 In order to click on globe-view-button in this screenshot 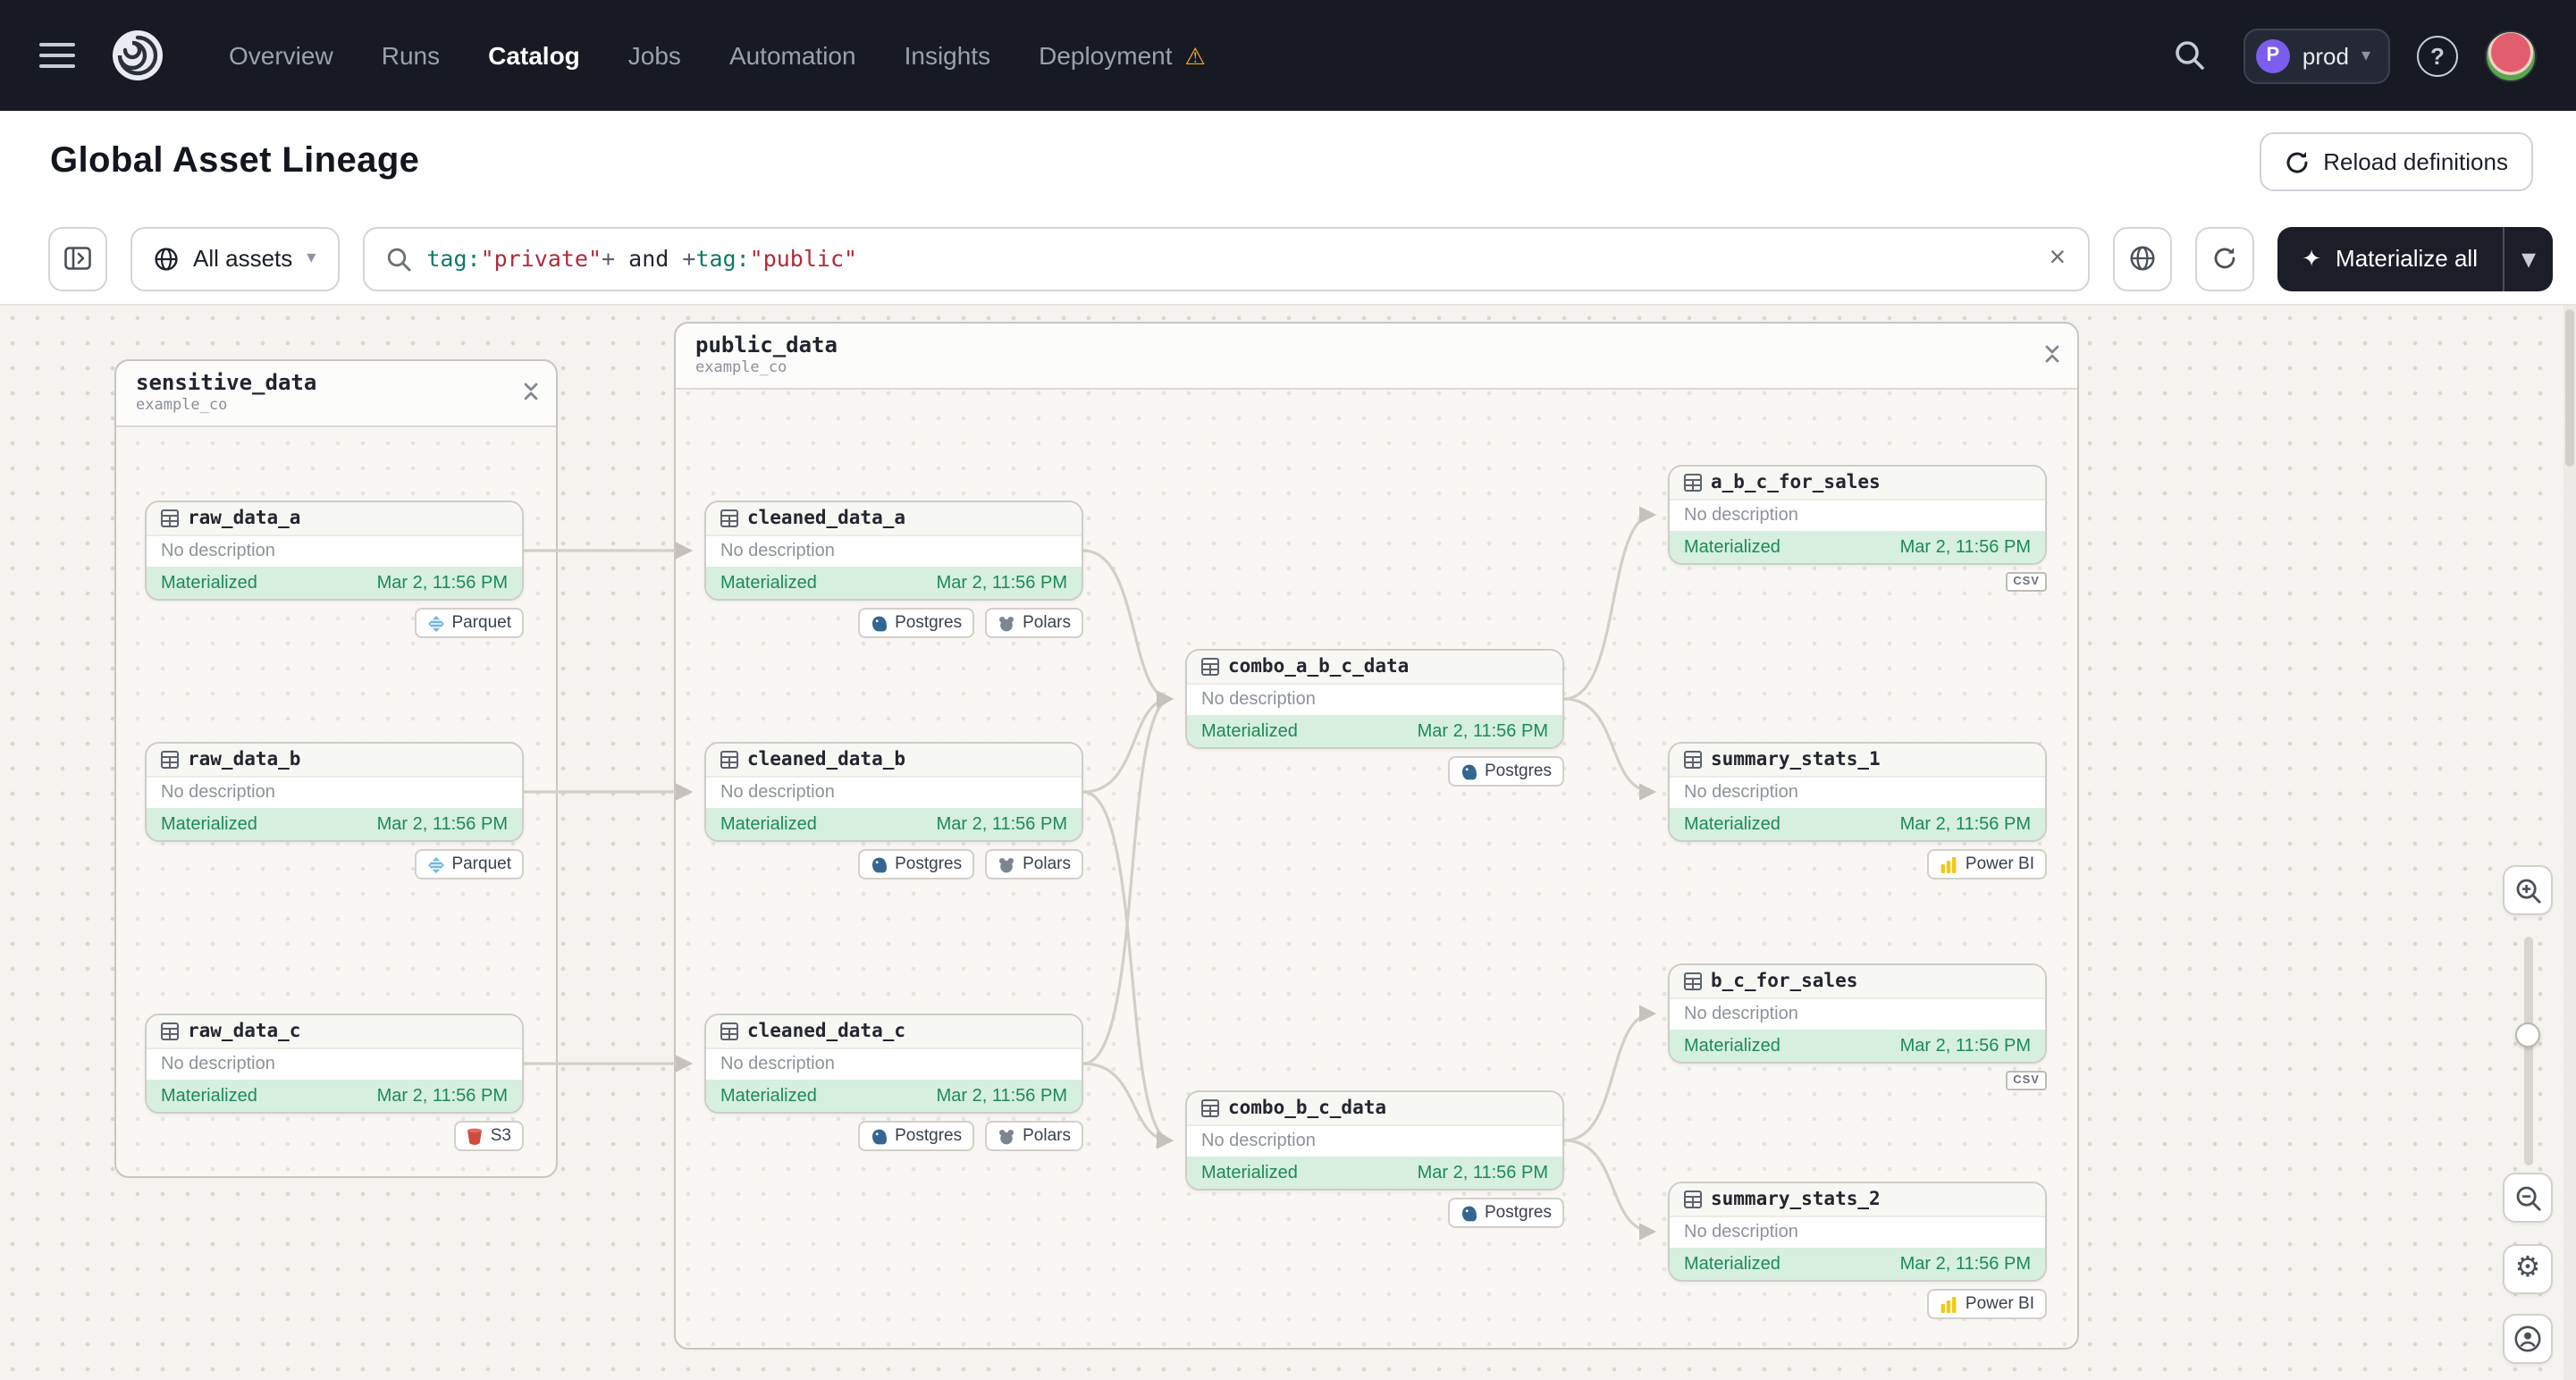, I will do `click(2142, 258)`.